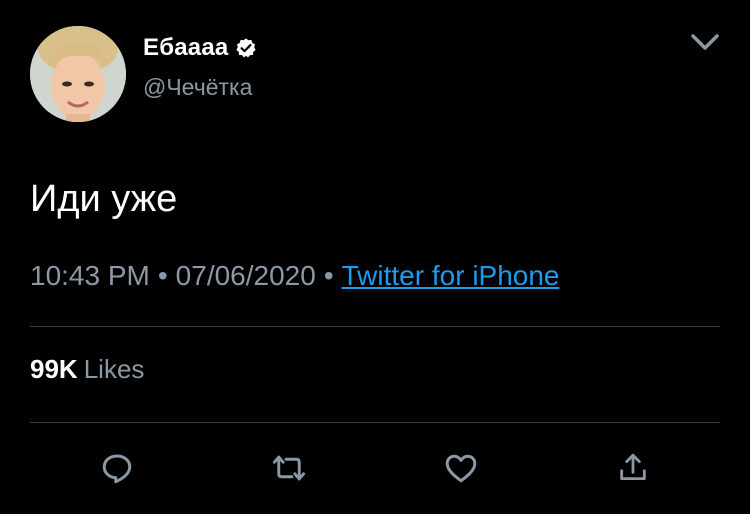 The image size is (750, 514). I want to click on tweet-time: 10:43 PM, so click(90, 275).